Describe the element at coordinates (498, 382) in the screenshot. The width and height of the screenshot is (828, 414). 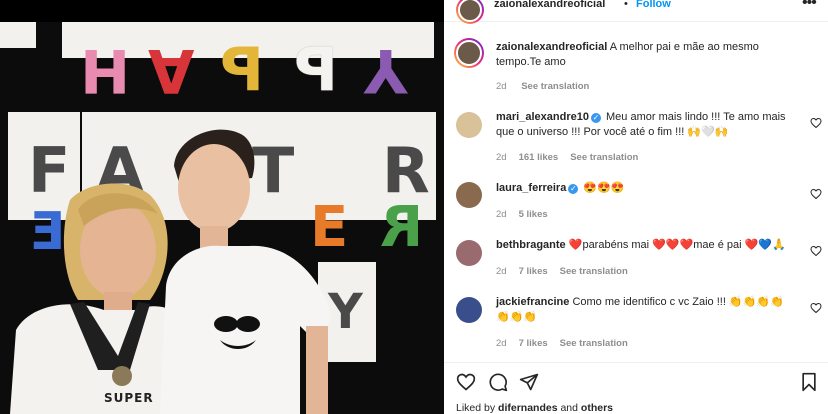
I see `comment-bubble-icon` at that location.